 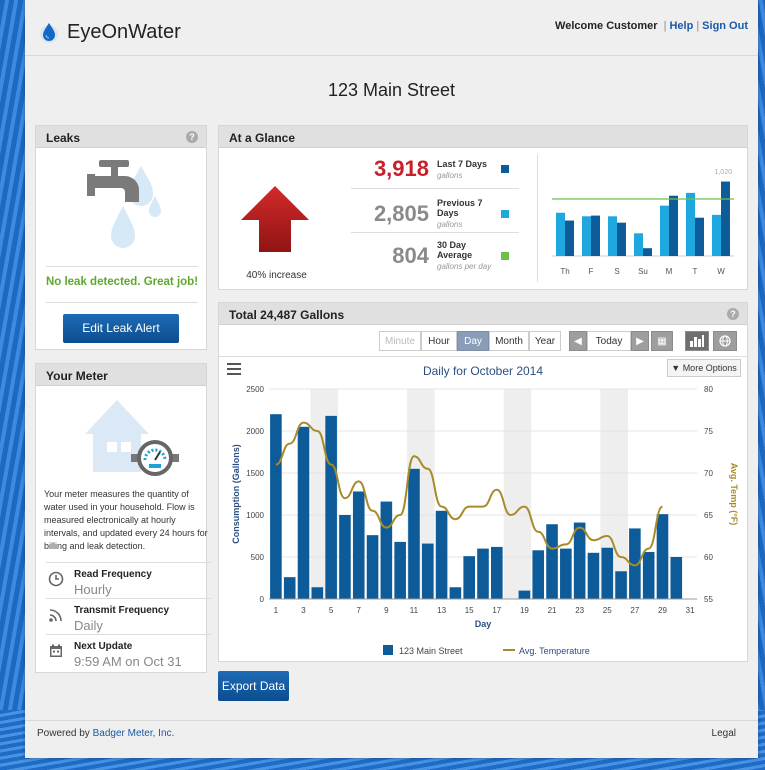 What do you see at coordinates (524, 610) in the screenshot?
I see `x-tick-label: 19` at bounding box center [524, 610].